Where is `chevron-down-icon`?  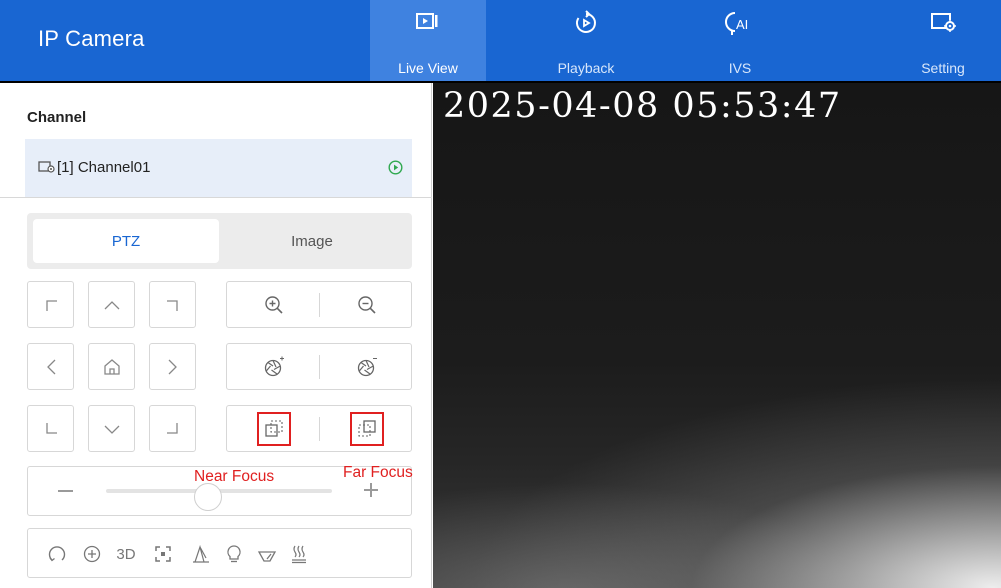 chevron-down-icon is located at coordinates (111, 429).